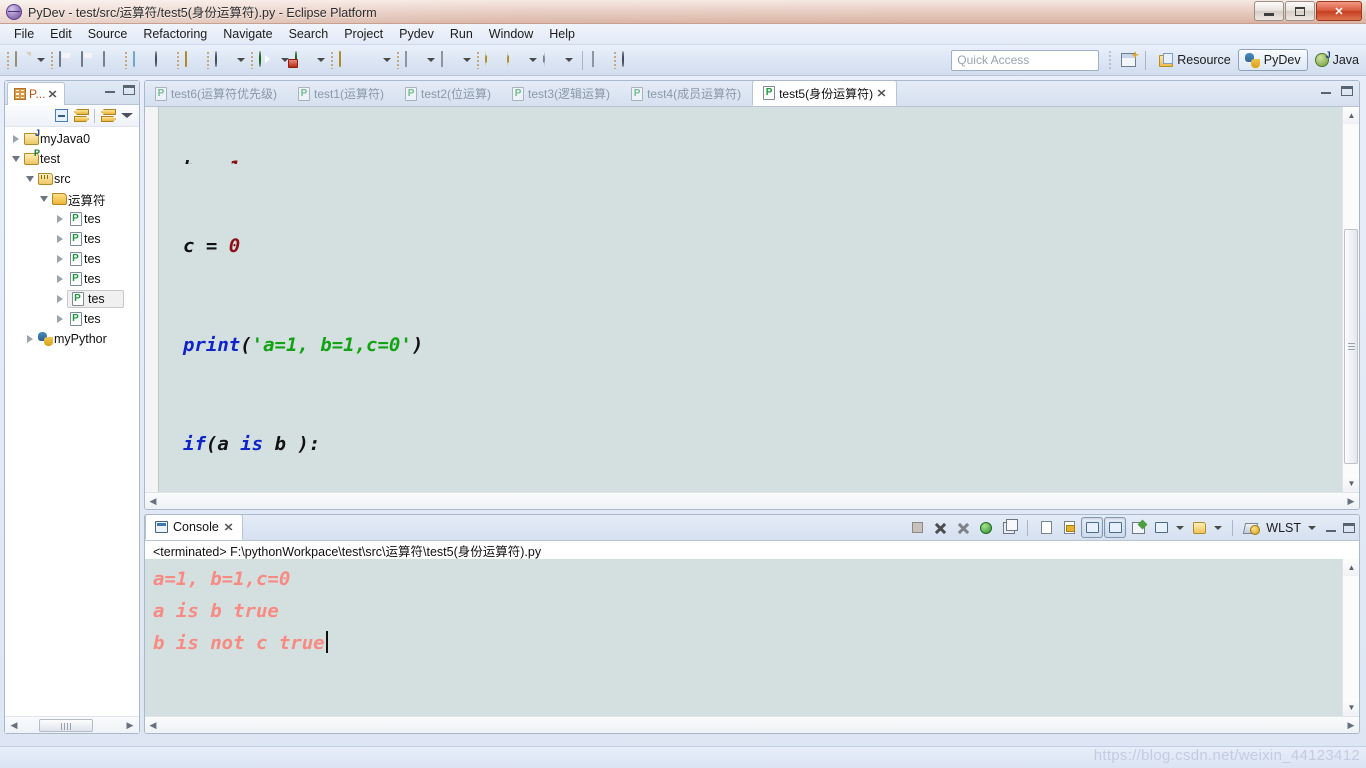  Describe the element at coordinates (825, 93) in the screenshot. I see `tab-test5: test5(身份运算符) ✕` at that location.